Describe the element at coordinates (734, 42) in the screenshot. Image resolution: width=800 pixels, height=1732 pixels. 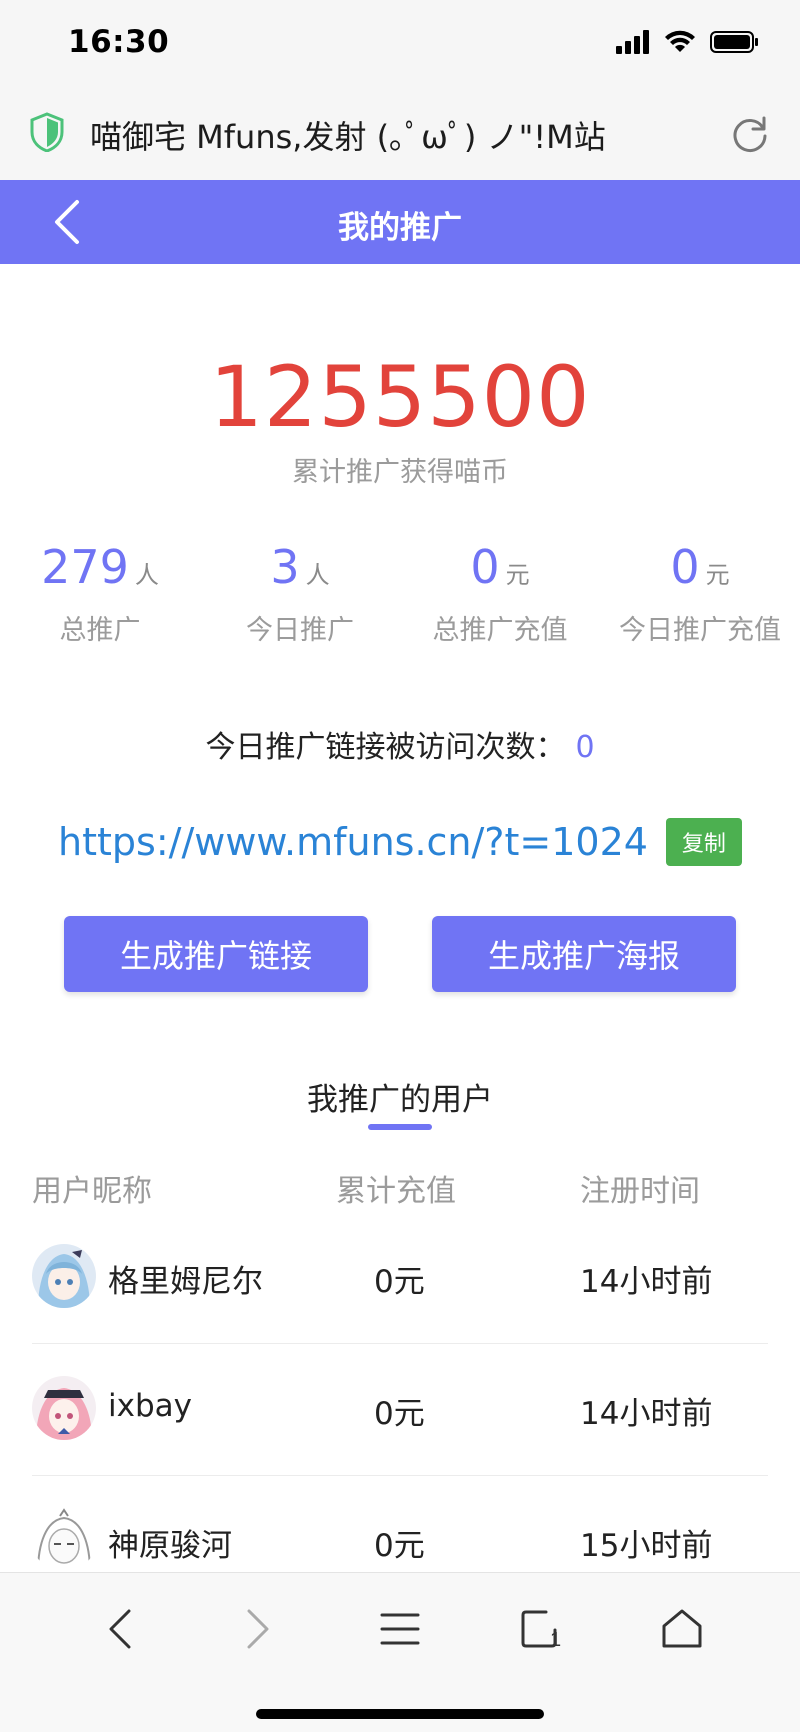
I see `battery-icon` at that location.